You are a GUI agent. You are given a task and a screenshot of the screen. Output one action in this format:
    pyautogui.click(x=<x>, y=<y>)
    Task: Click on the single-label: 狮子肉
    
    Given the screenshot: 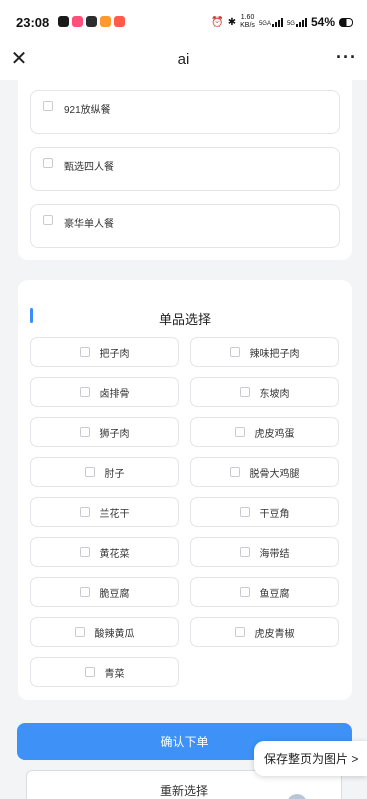 What is the action you would take?
    pyautogui.click(x=114, y=434)
    